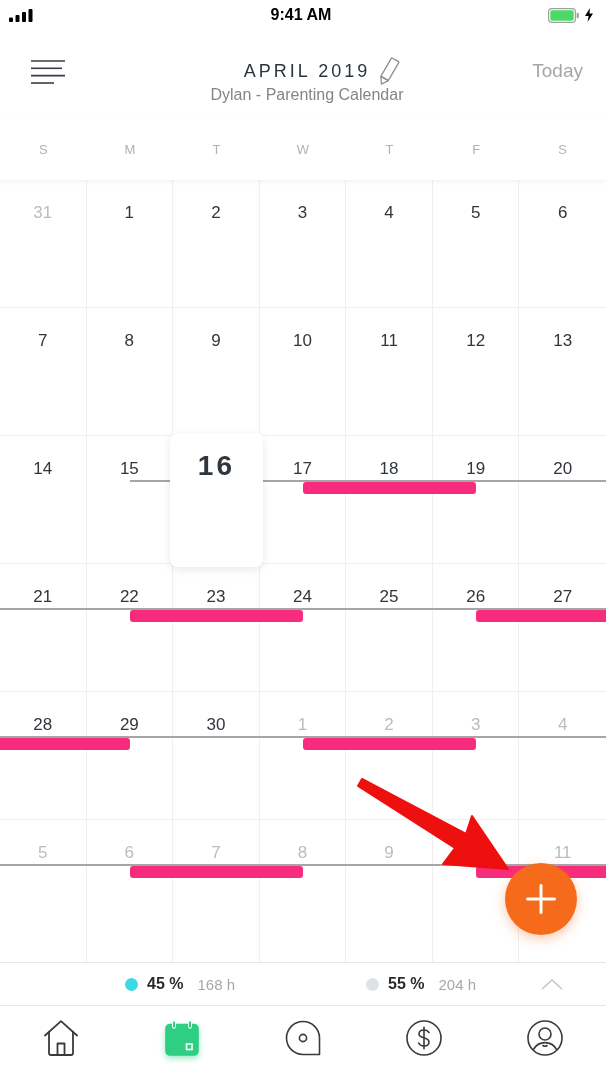 The width and height of the screenshot is (606, 1077). I want to click on day-number: 28, so click(43, 724).